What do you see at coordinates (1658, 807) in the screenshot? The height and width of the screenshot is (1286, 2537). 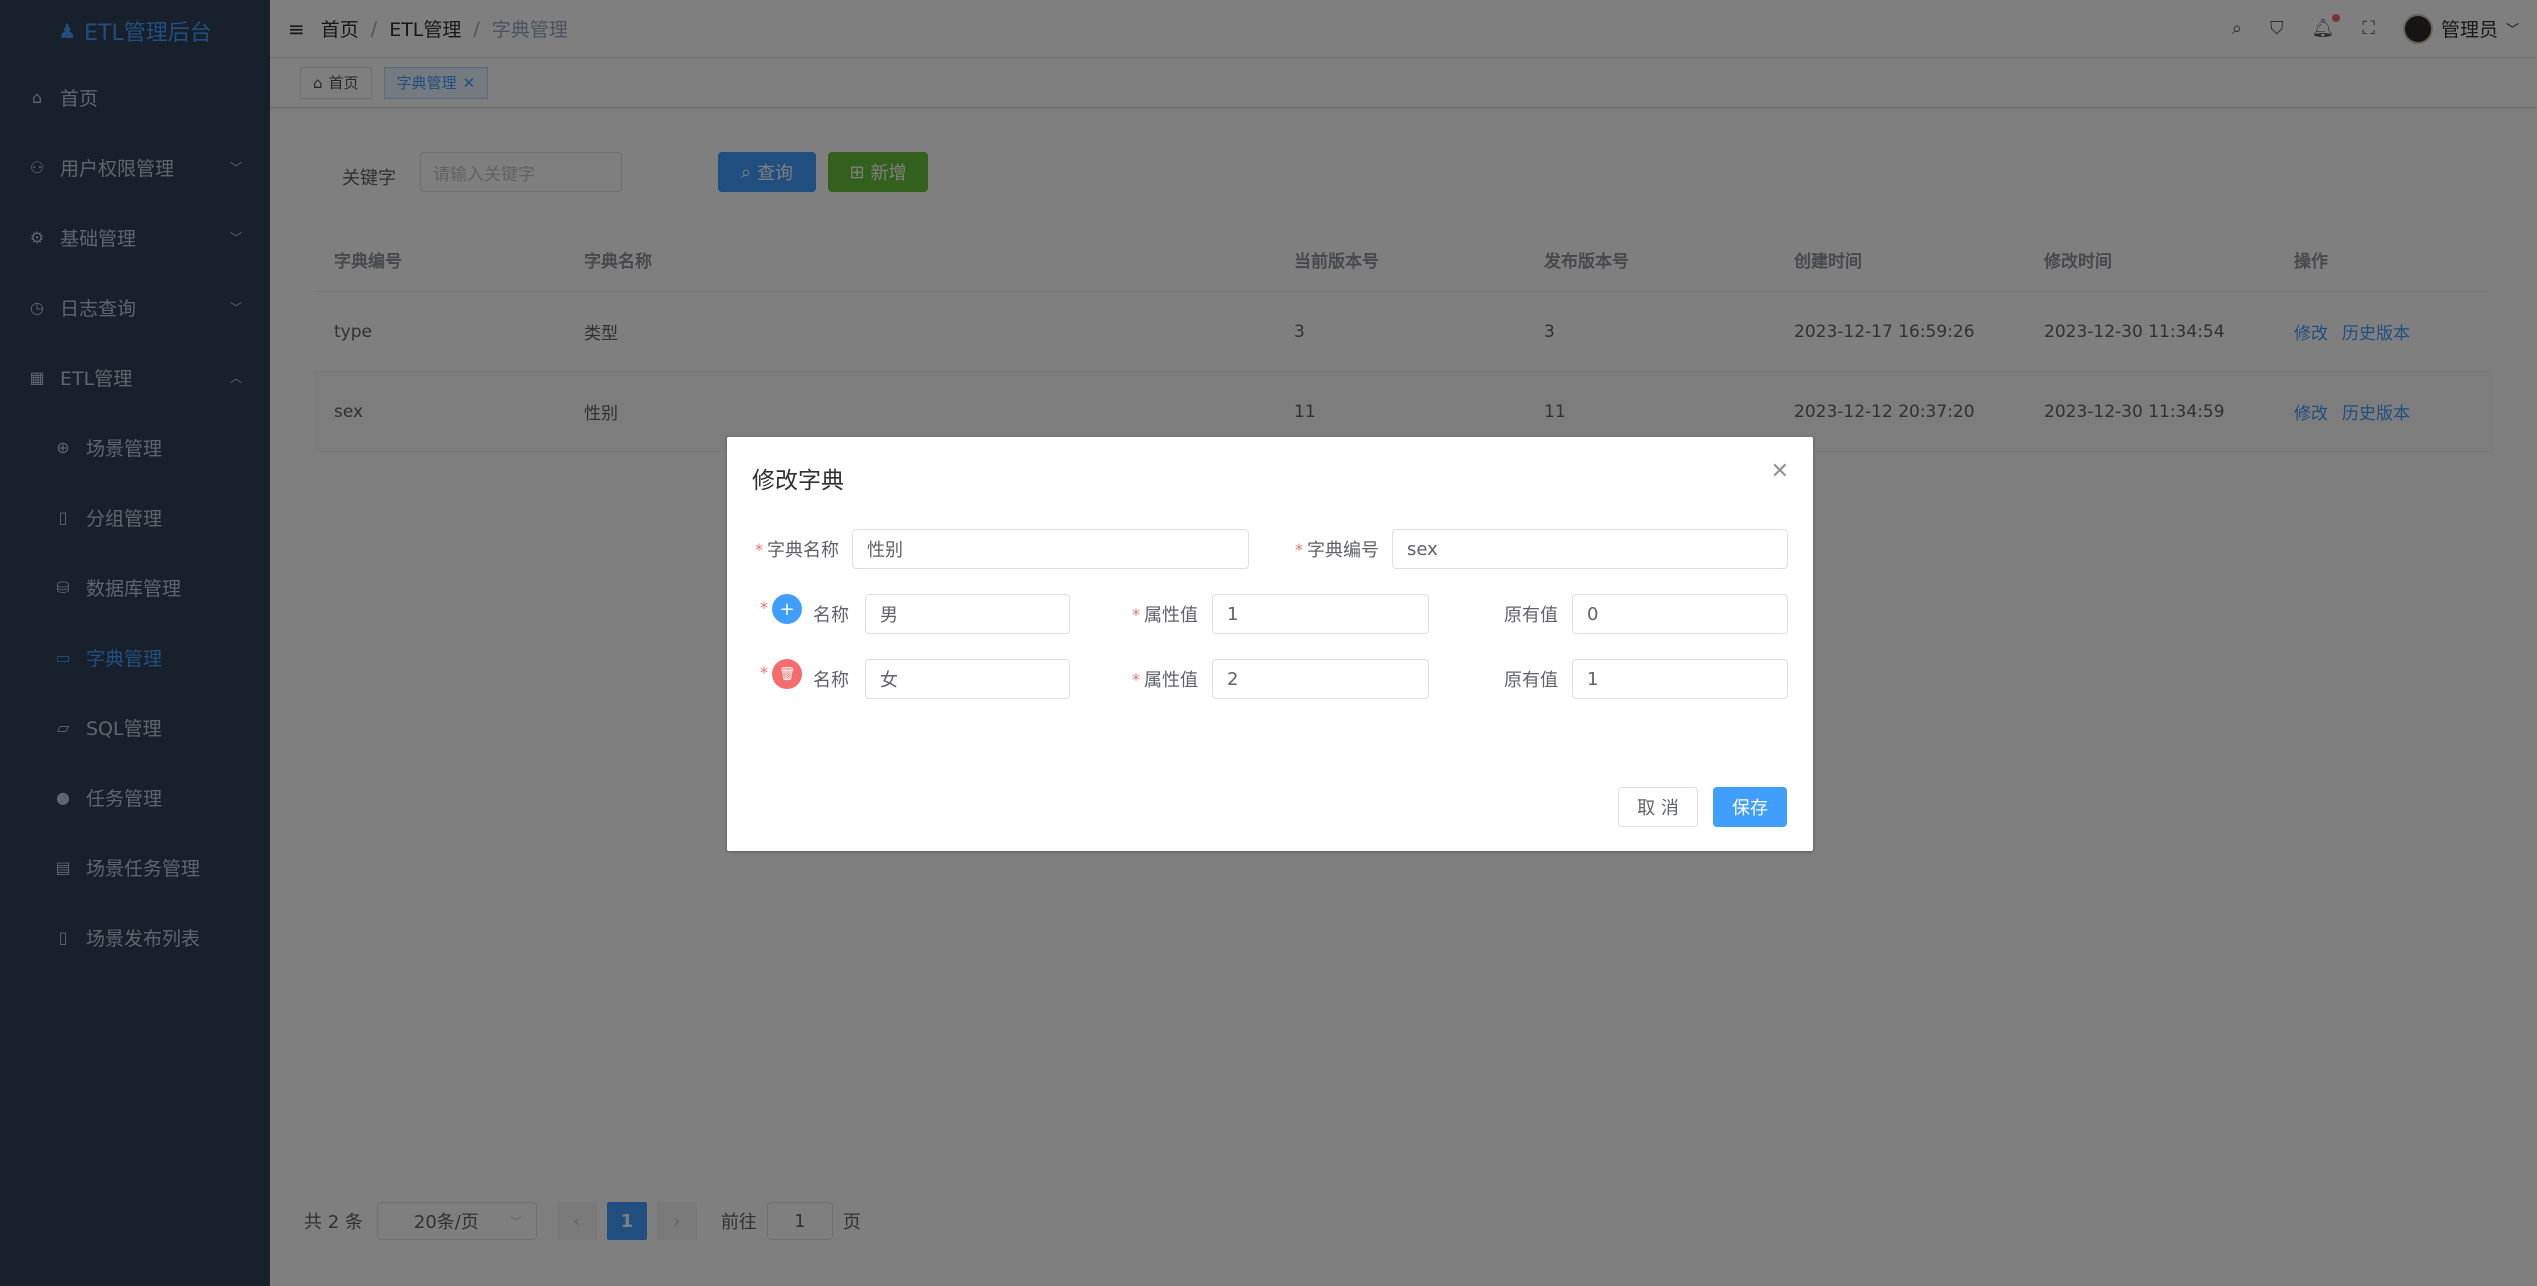 I see `cancel-button: 取 消` at bounding box center [1658, 807].